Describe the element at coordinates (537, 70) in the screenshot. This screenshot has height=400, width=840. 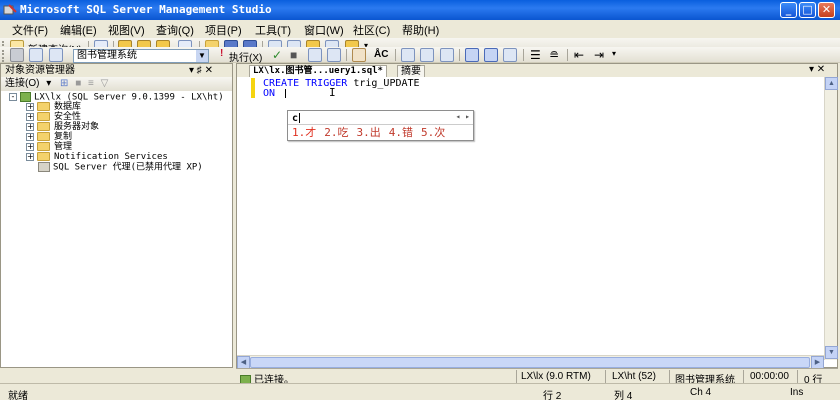
I see `document-tab-strip: LX\lx.图书管...uery1.sql* 摘要 ▾ ✕` at that location.